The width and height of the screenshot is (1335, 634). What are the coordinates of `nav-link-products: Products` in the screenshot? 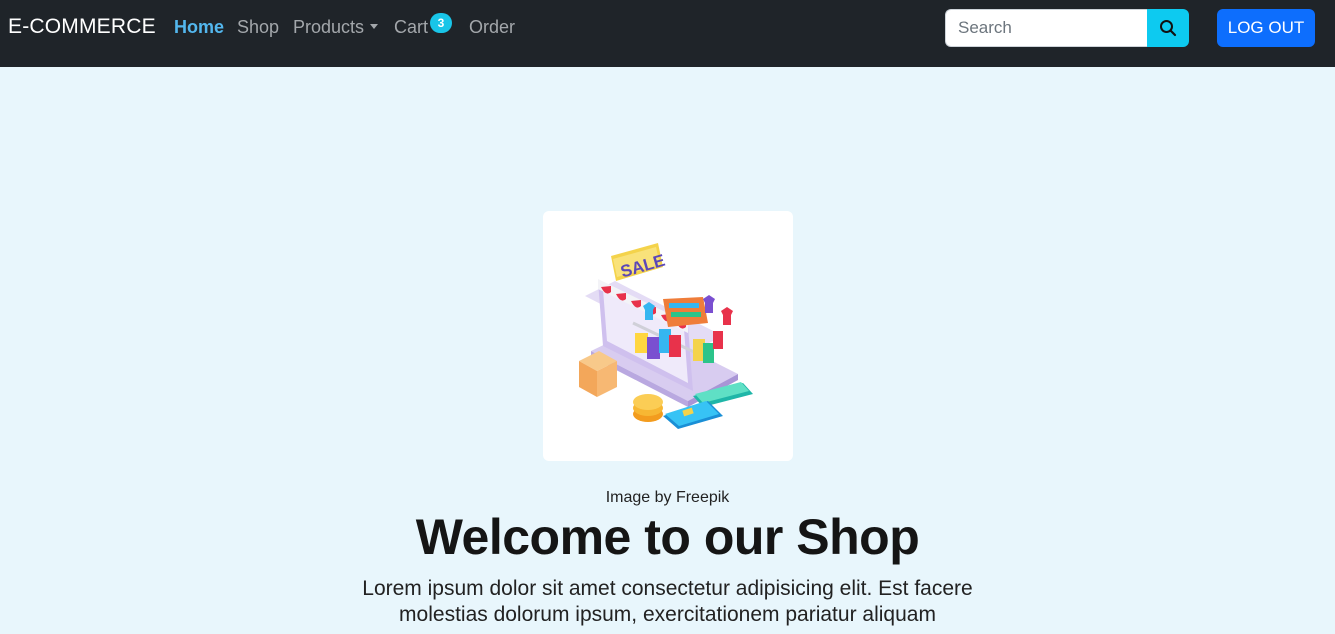 It's located at (336, 27).